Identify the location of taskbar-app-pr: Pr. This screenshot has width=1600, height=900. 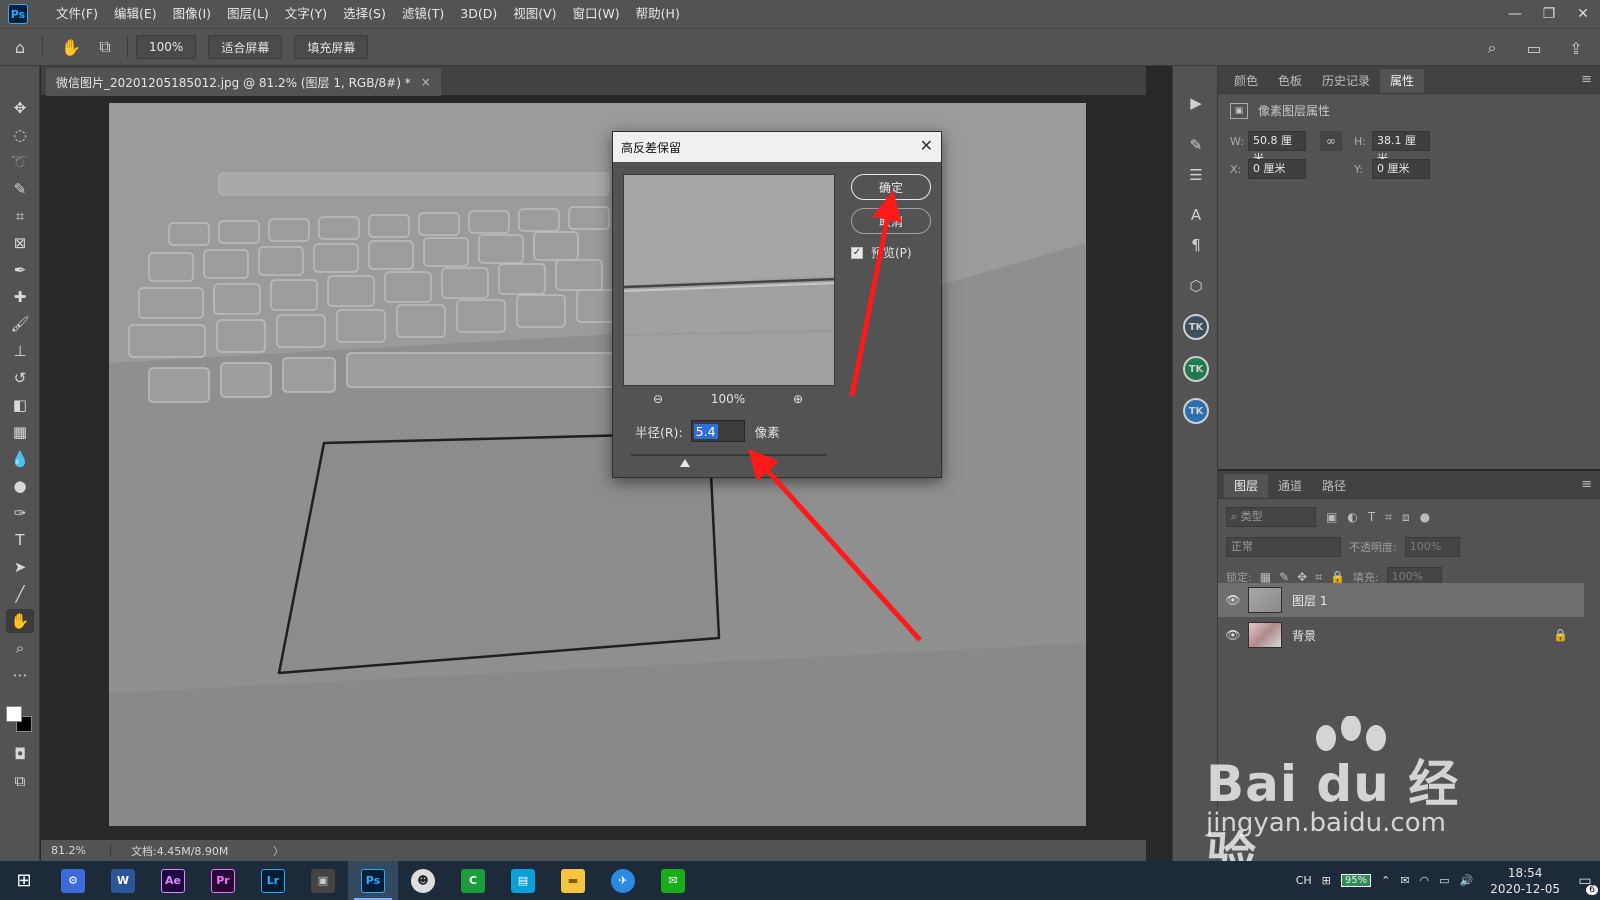
(223, 880).